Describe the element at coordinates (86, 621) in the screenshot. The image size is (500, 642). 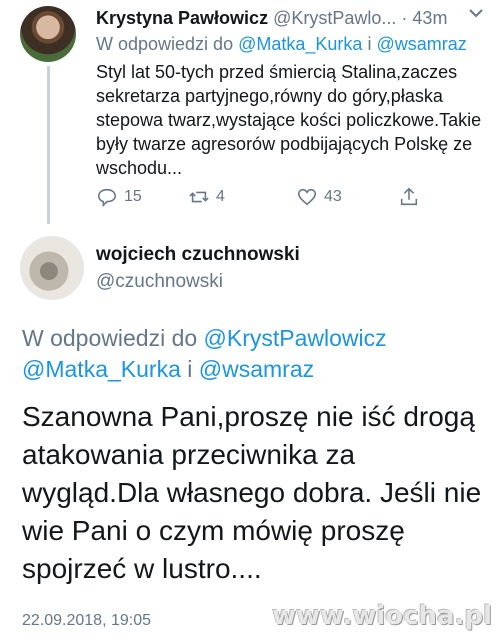
I see `tweet-timestamp: 22.09.2018, 19:05` at that location.